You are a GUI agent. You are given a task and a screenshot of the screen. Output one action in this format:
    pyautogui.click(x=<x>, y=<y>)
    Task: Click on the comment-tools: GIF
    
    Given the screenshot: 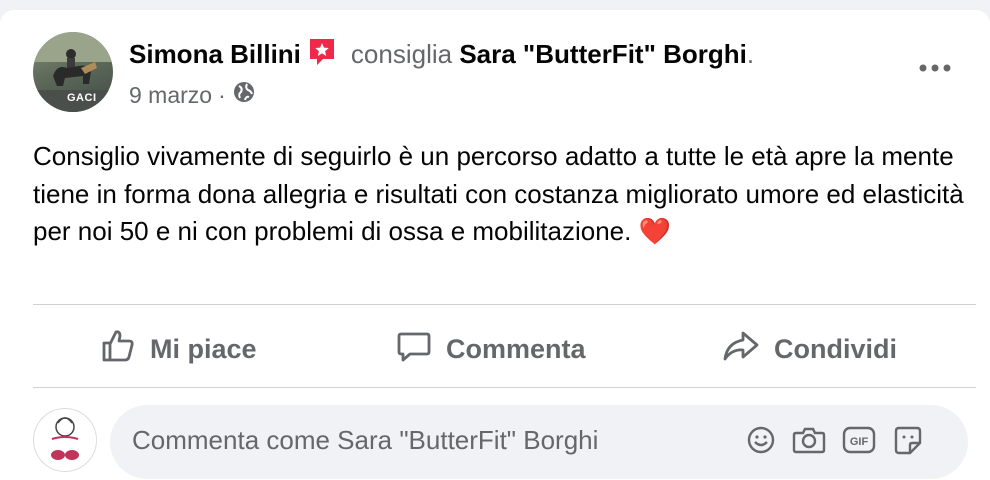 What is the action you would take?
    pyautogui.click(x=835, y=440)
    